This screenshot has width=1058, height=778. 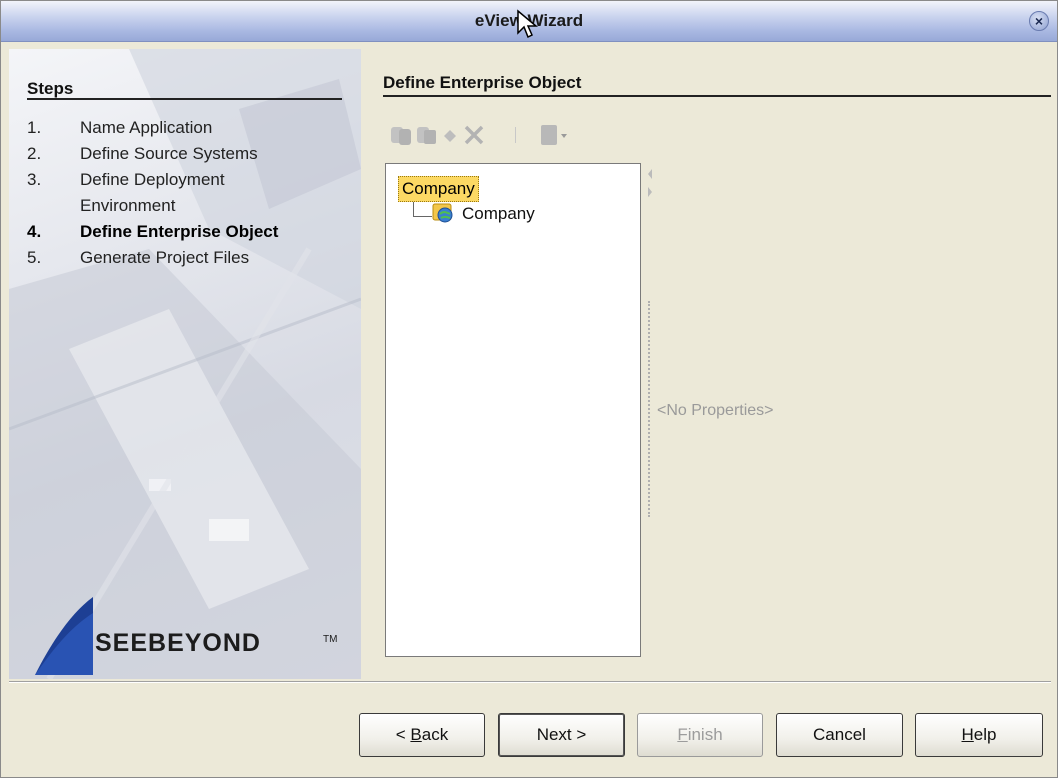 I want to click on step-number: 5., so click(x=34, y=257).